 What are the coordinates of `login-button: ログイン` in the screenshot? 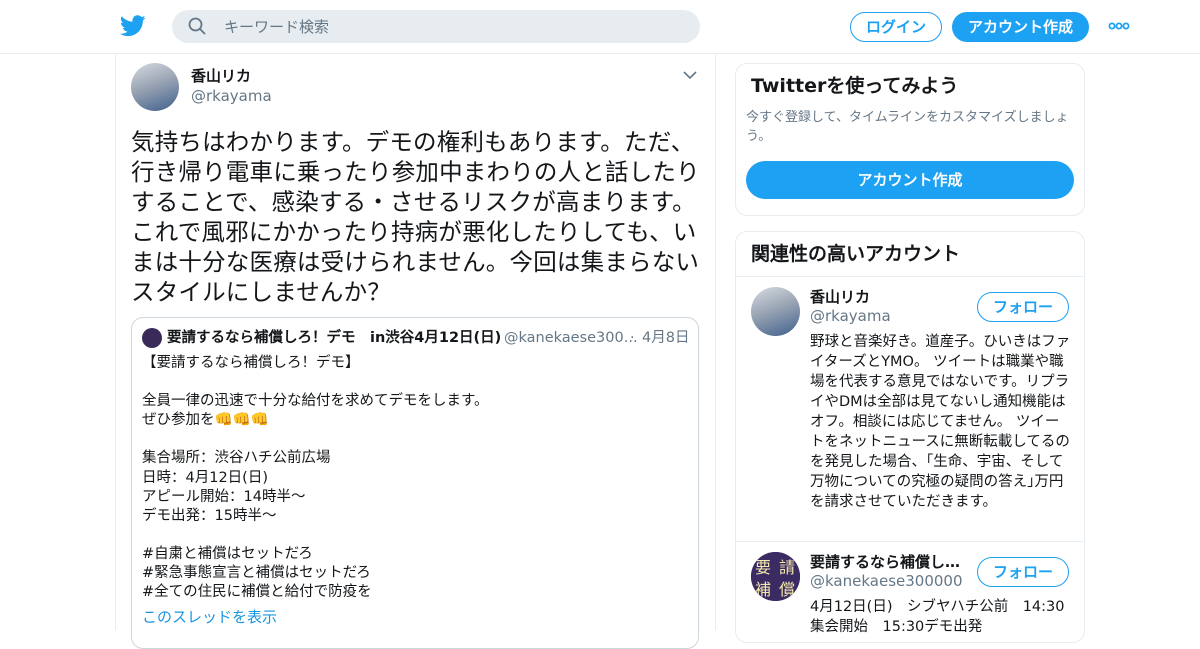 It's located at (896, 27).